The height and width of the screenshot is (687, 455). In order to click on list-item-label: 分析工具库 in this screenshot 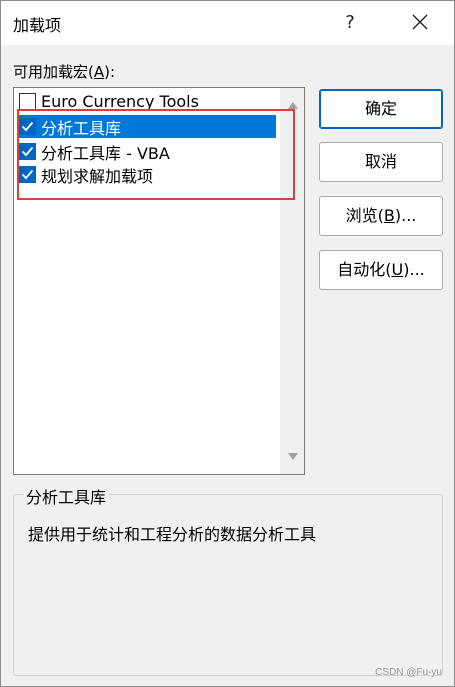, I will do `click(81, 128)`.